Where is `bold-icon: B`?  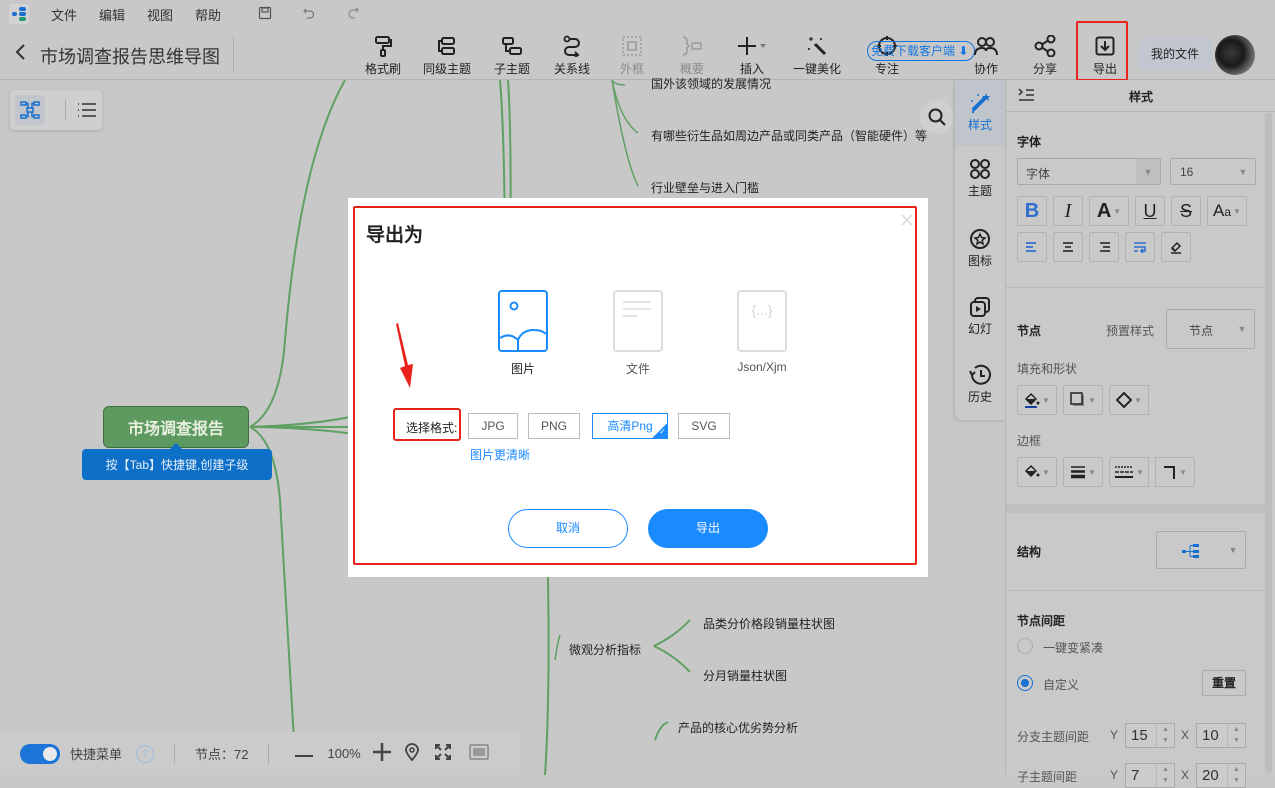 bold-icon: B is located at coordinates (1032, 210).